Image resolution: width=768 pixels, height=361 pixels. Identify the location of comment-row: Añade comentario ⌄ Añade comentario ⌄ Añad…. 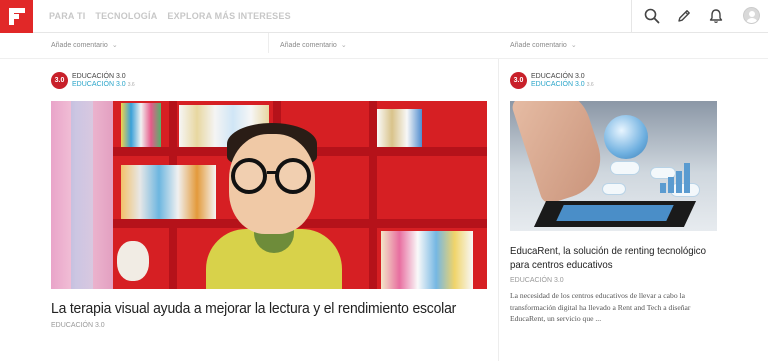
(384, 46).